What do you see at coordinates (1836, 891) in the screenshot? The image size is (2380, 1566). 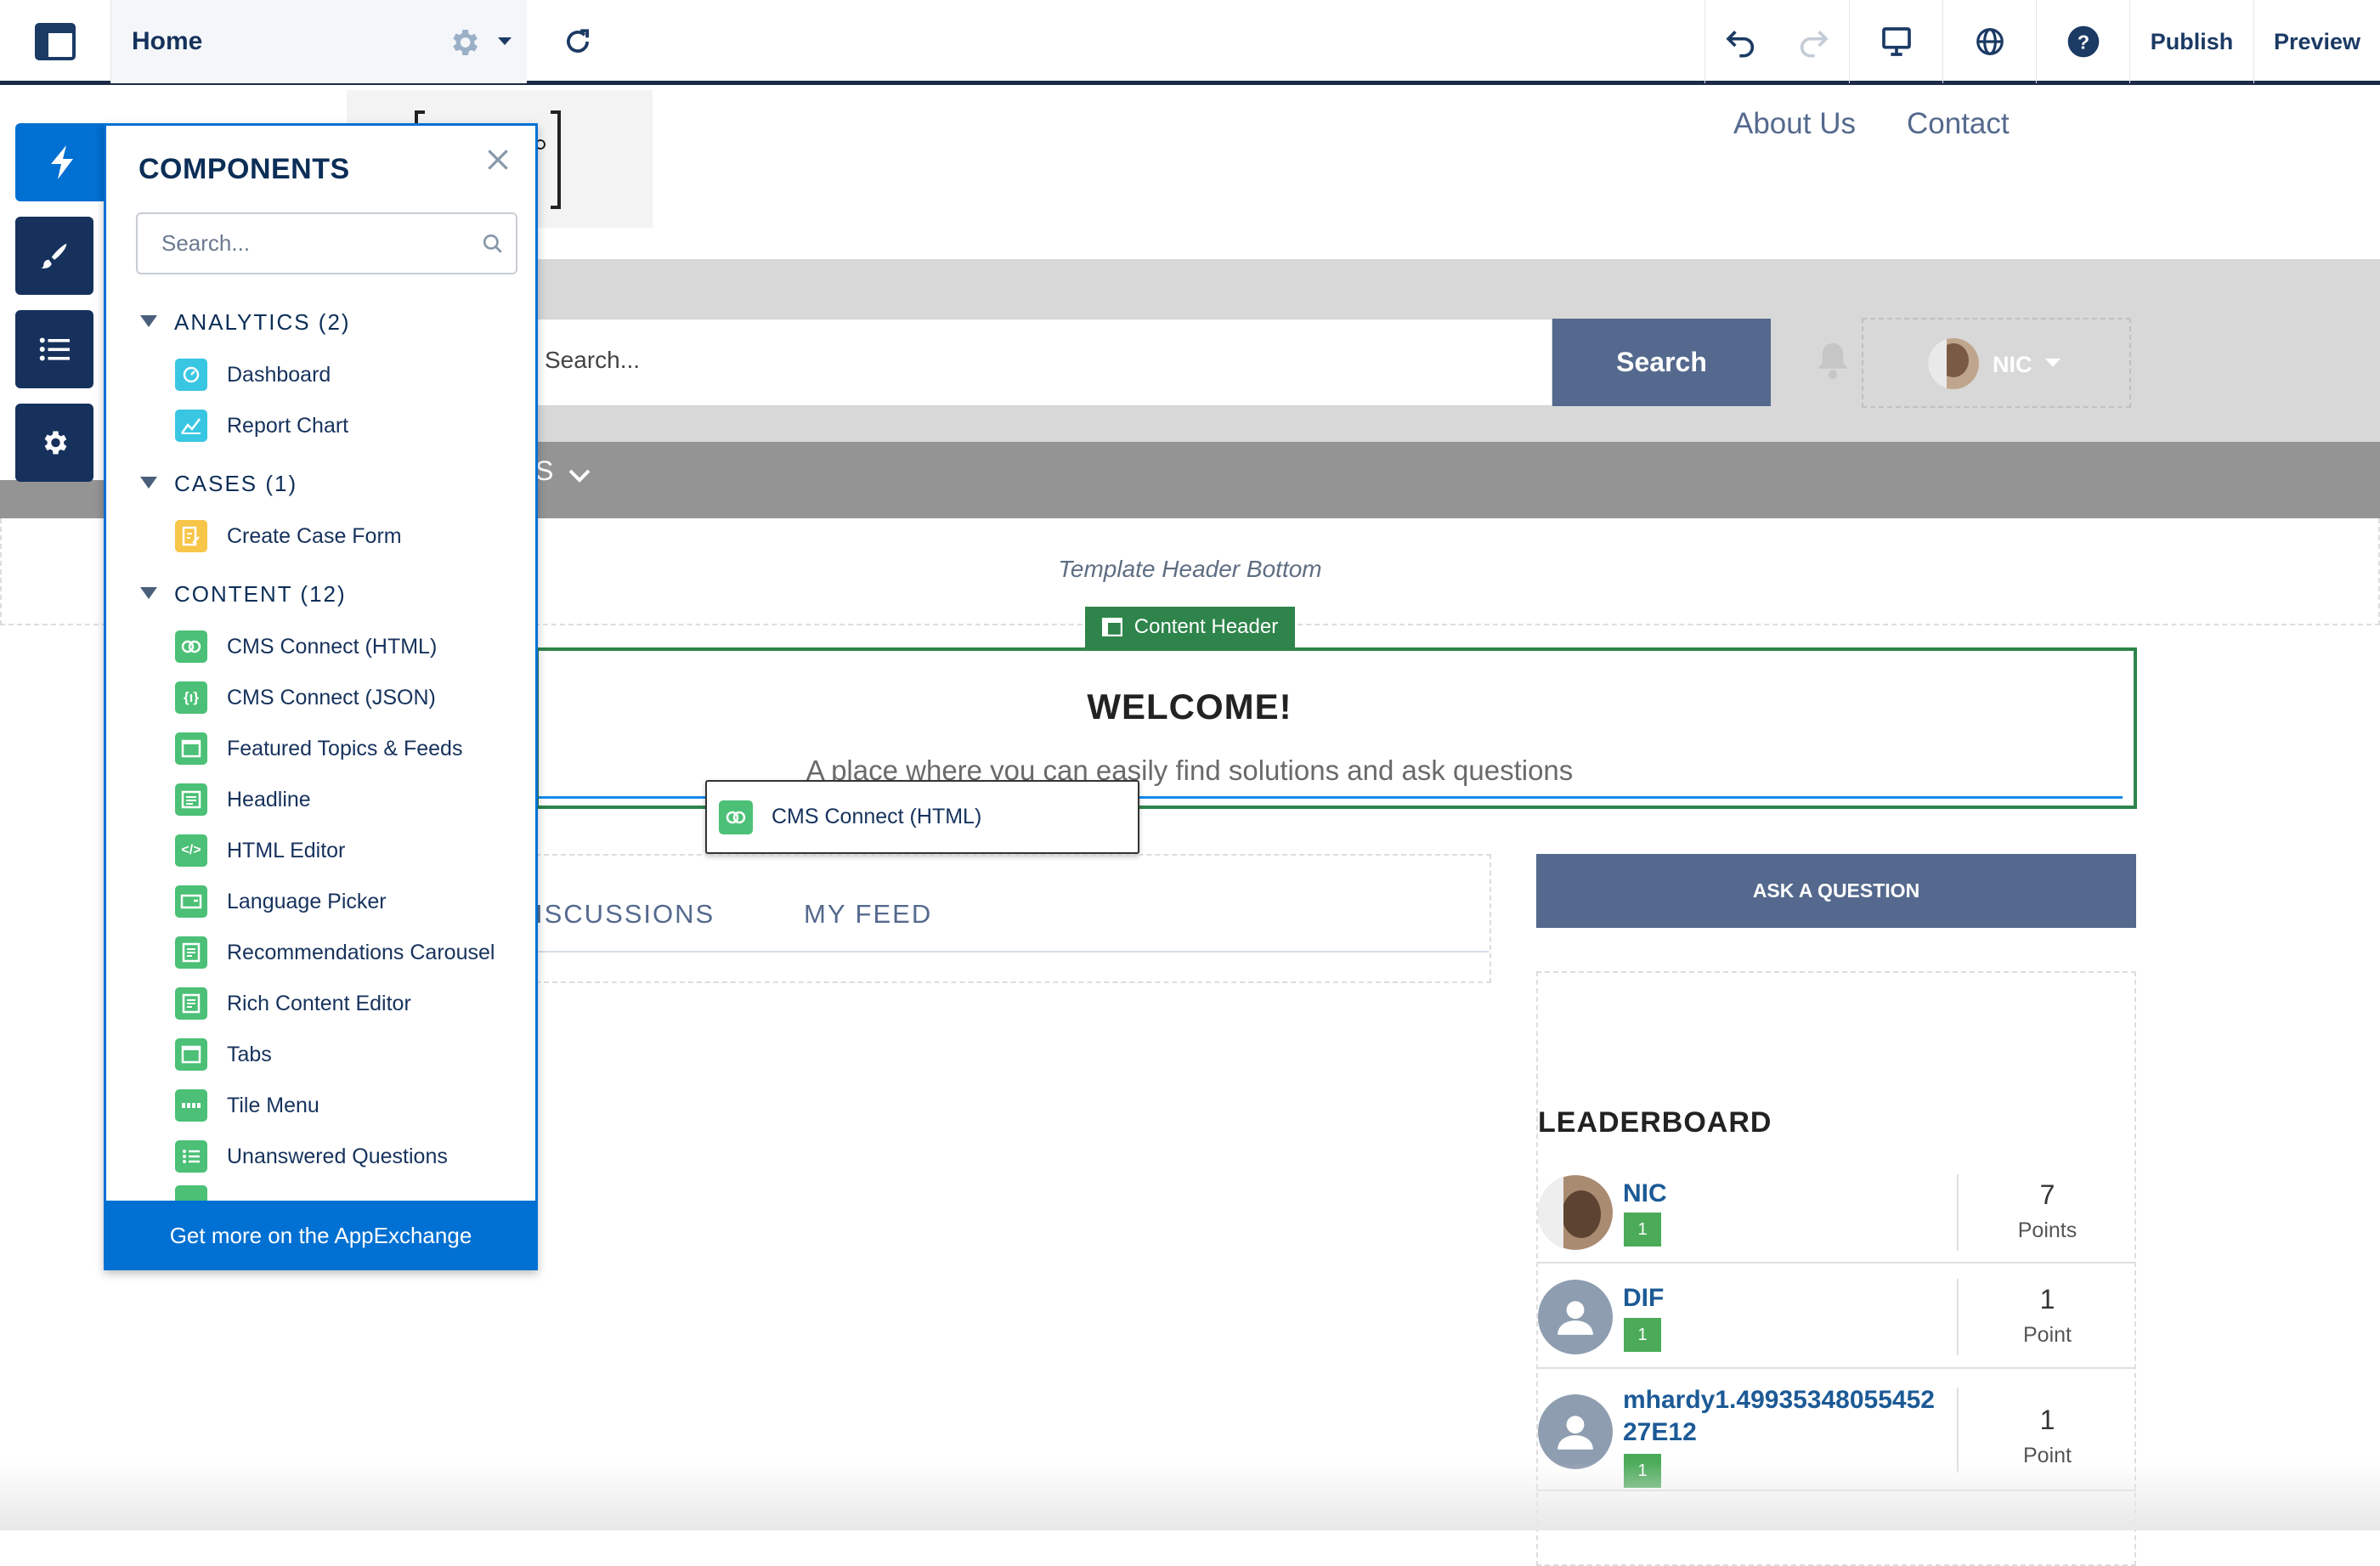 I see `ask-question-button: ASK A QUESTION` at bounding box center [1836, 891].